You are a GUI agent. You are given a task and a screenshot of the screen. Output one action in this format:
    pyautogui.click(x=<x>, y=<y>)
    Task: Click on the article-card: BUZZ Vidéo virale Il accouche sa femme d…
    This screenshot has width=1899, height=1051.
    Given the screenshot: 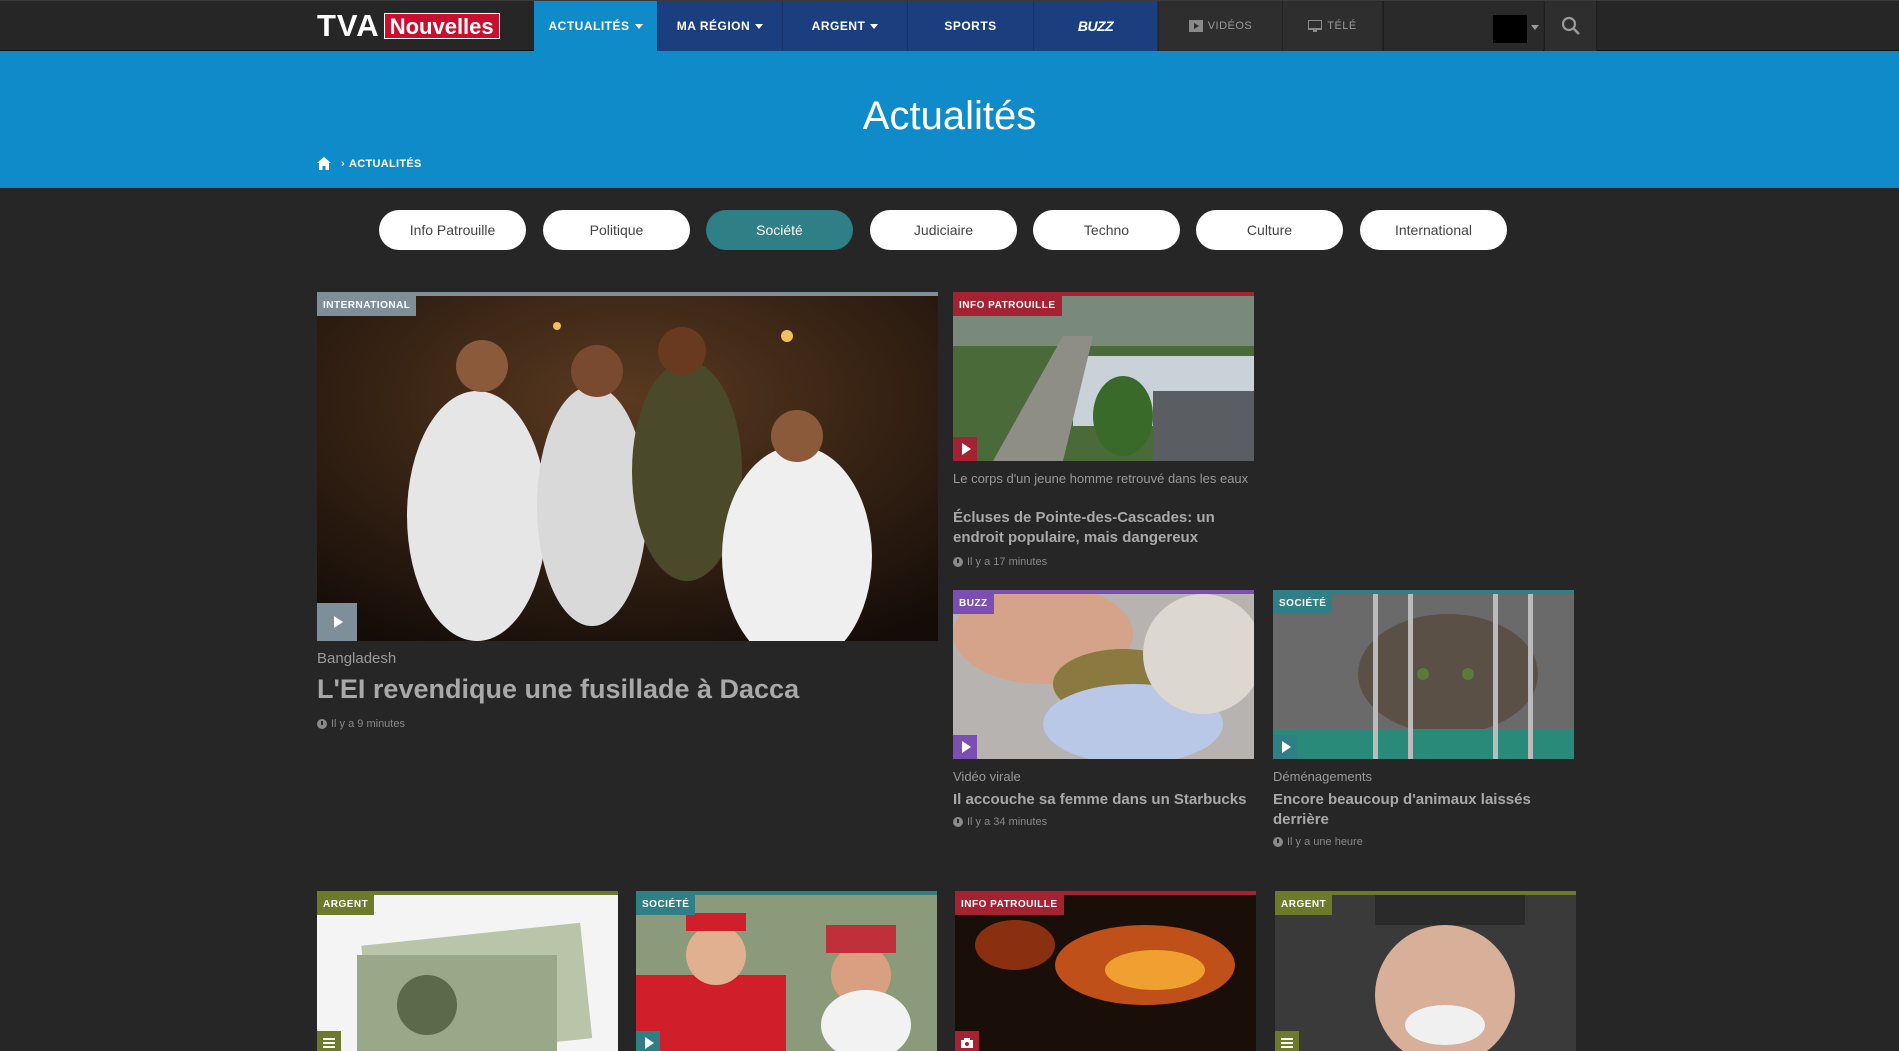 What is the action you would take?
    pyautogui.click(x=1103, y=715)
    